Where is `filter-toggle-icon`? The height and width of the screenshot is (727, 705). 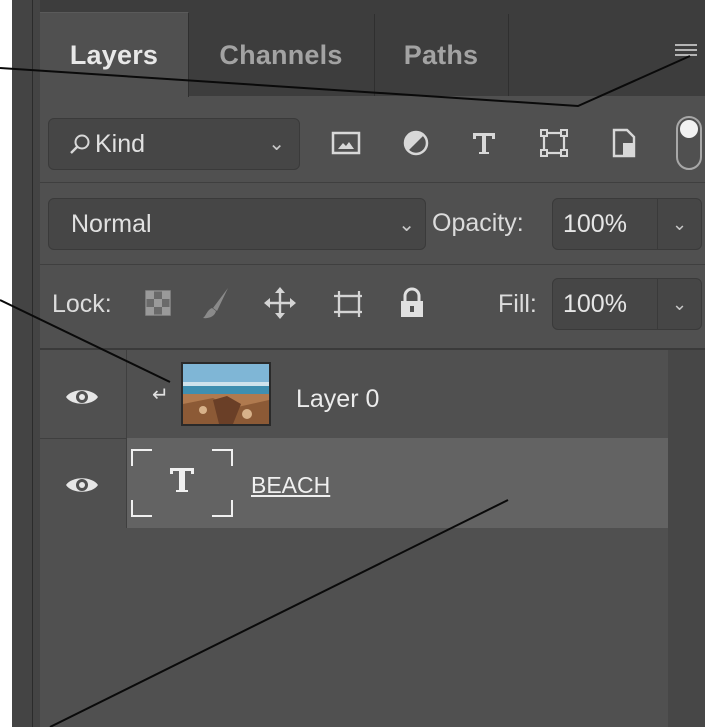
filter-toggle-icon is located at coordinates (689, 143).